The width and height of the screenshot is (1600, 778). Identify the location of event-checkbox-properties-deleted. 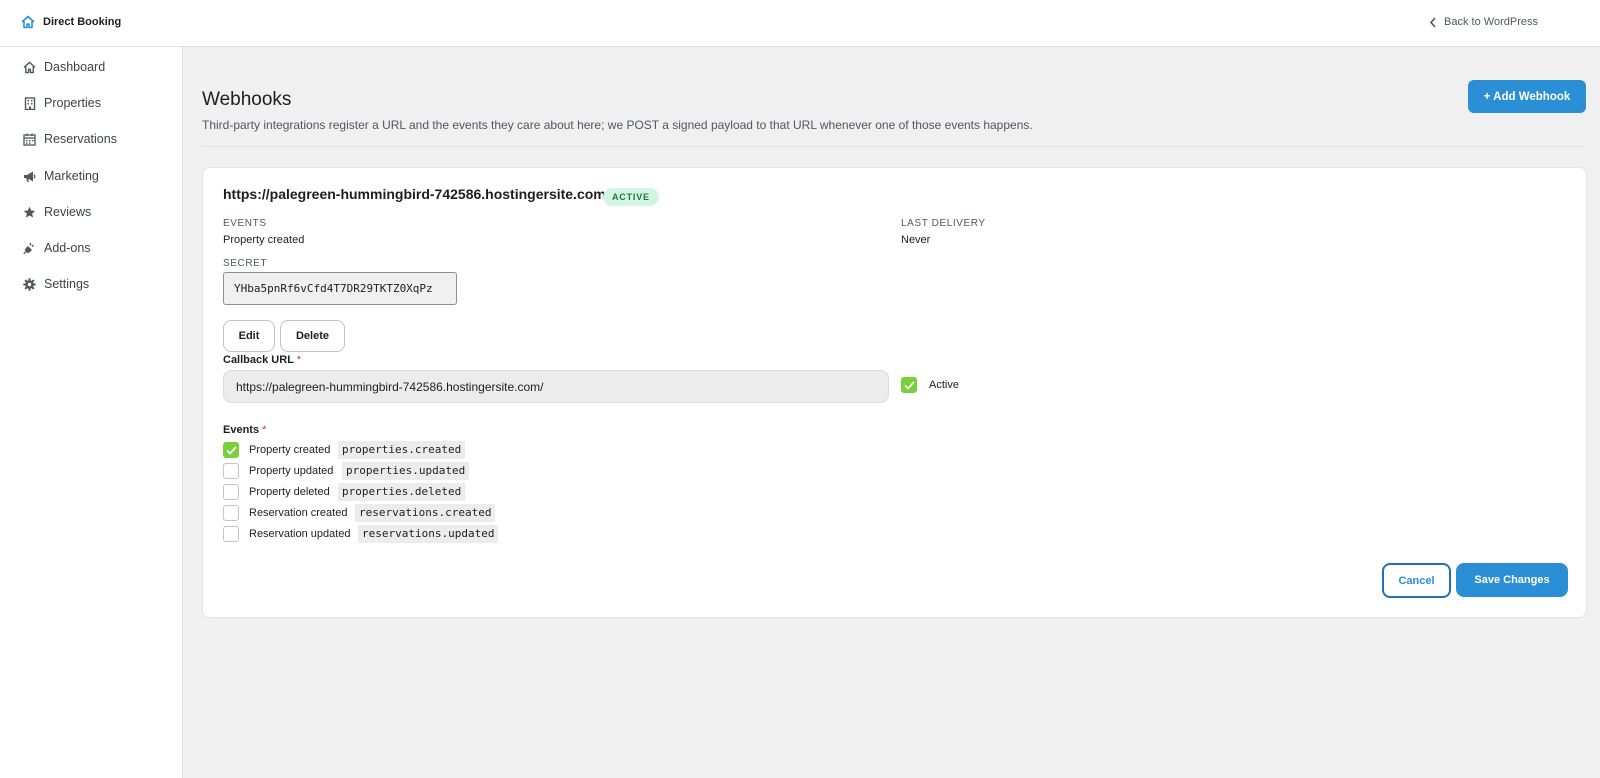
(231, 492).